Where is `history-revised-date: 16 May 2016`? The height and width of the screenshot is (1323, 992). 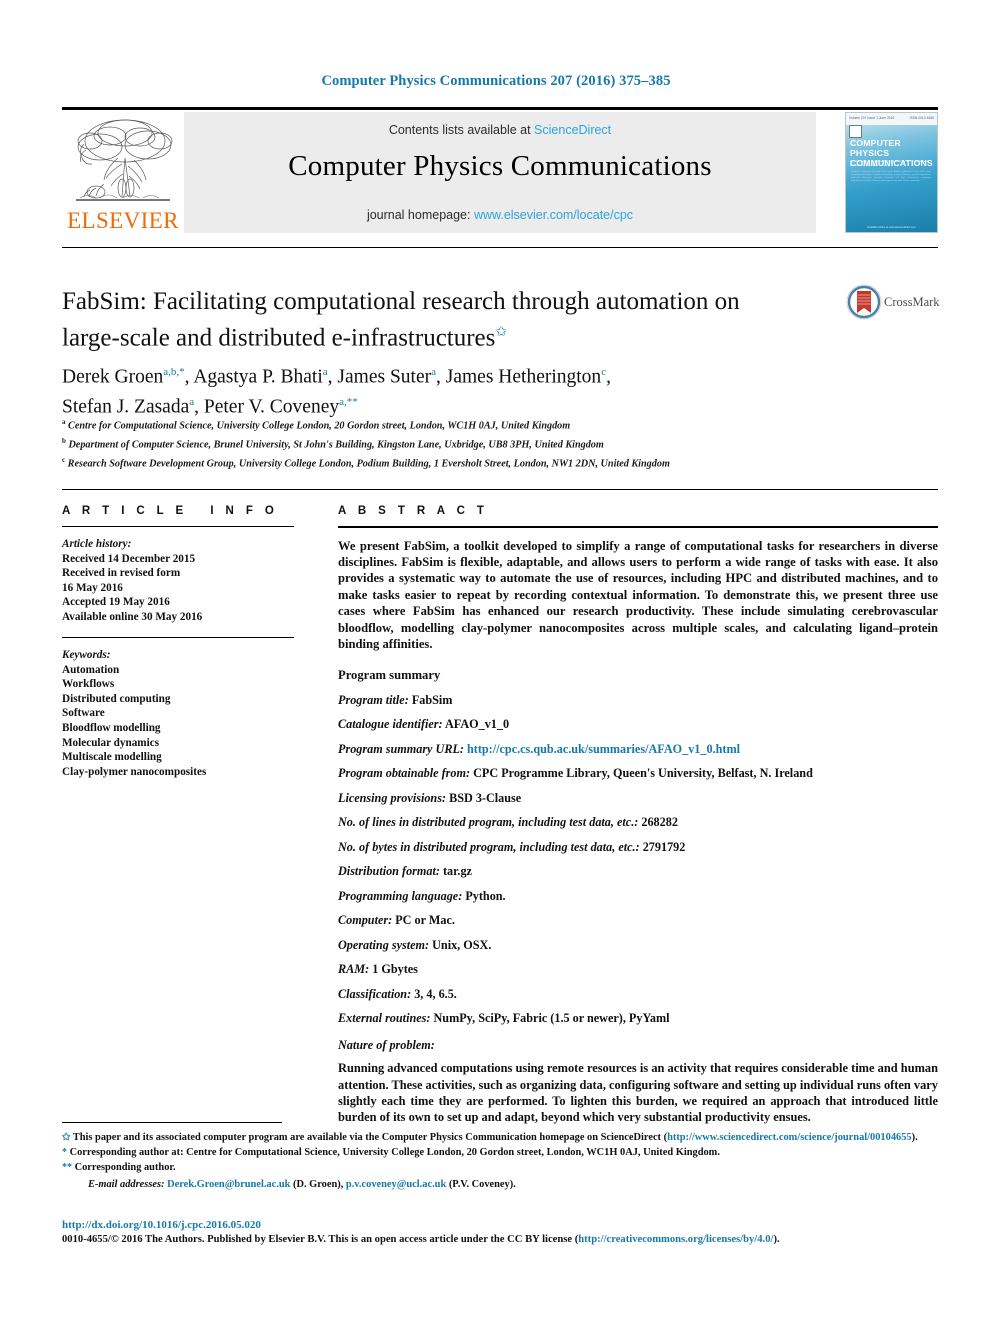 history-revised-date: 16 May 2016 is located at coordinates (92, 587).